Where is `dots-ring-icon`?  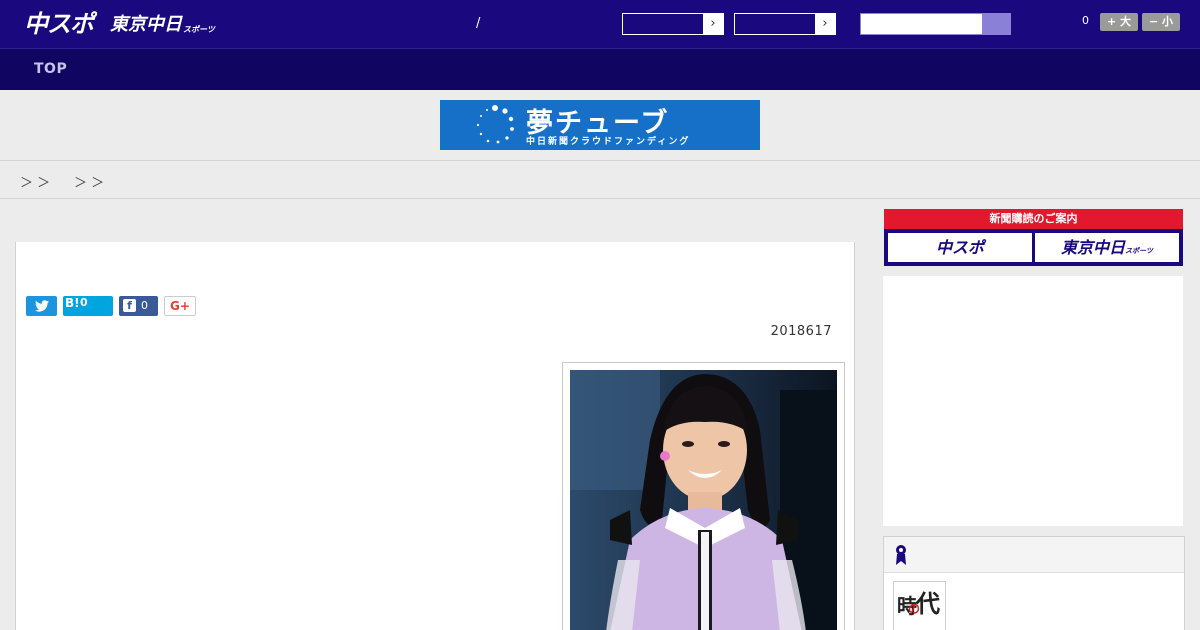
dots-ring-icon is located at coordinates (495, 124).